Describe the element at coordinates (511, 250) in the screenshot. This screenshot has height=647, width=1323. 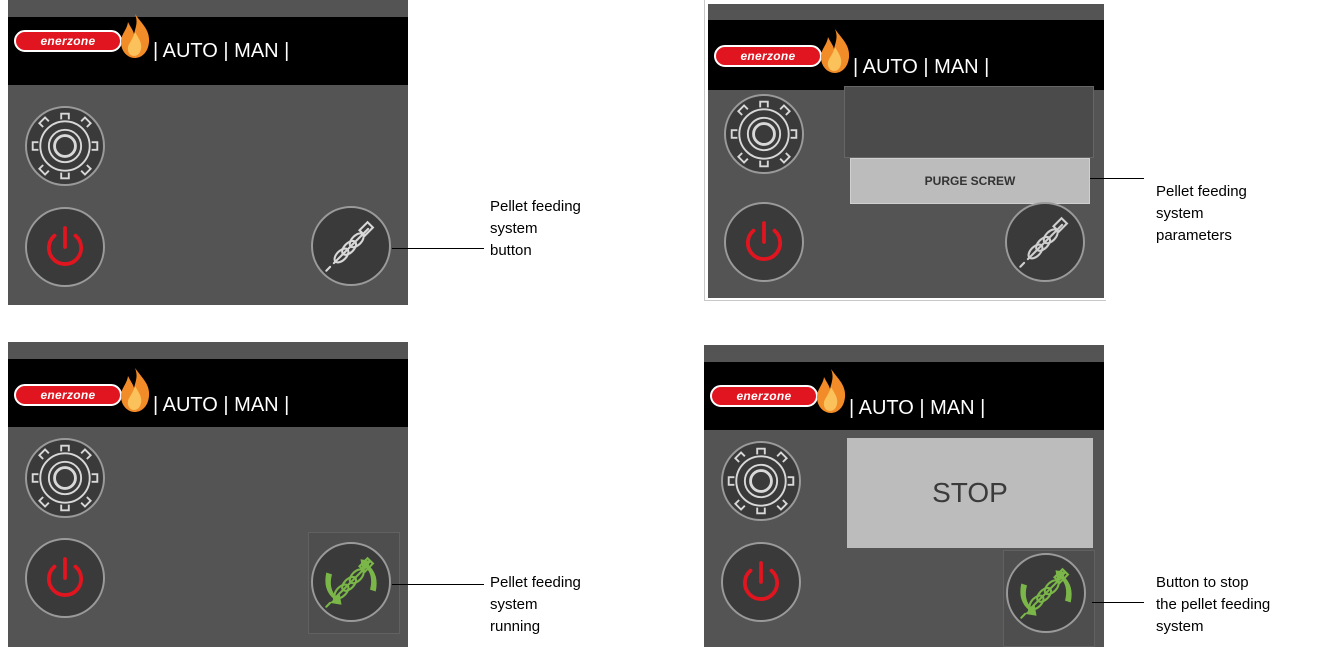
I see `callout-line-3: button` at that location.